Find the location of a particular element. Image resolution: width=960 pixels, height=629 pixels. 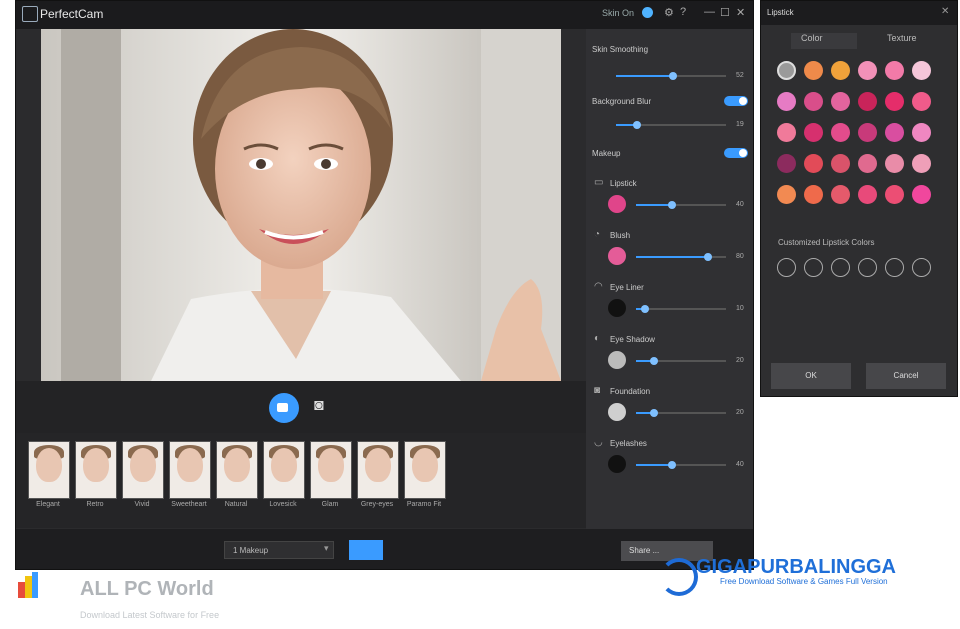

background-blur-toggle is located at coordinates (736, 101).